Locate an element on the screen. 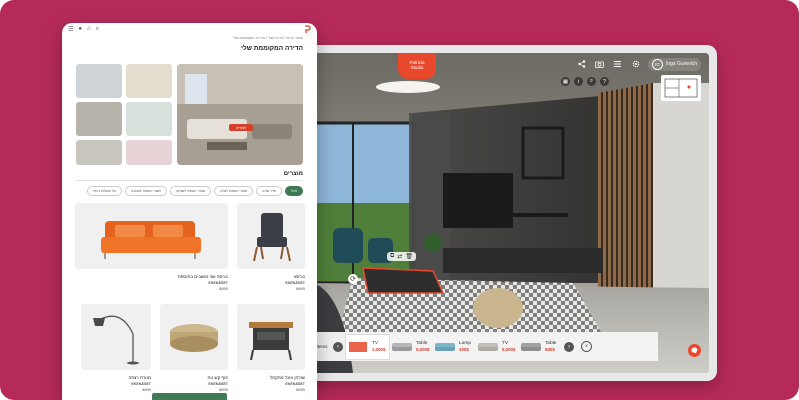 This screenshot has width=799, height=400. floor-plan-minimap is located at coordinates (681, 88).